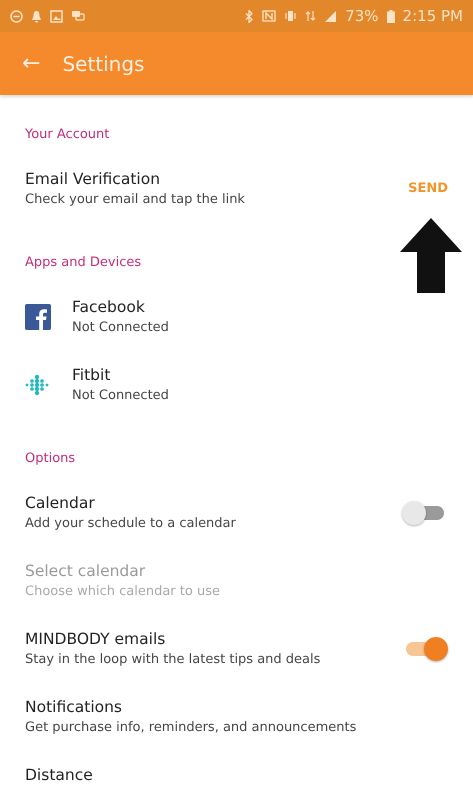  What do you see at coordinates (67, 135) in the screenshot?
I see `section-header: Your Account` at bounding box center [67, 135].